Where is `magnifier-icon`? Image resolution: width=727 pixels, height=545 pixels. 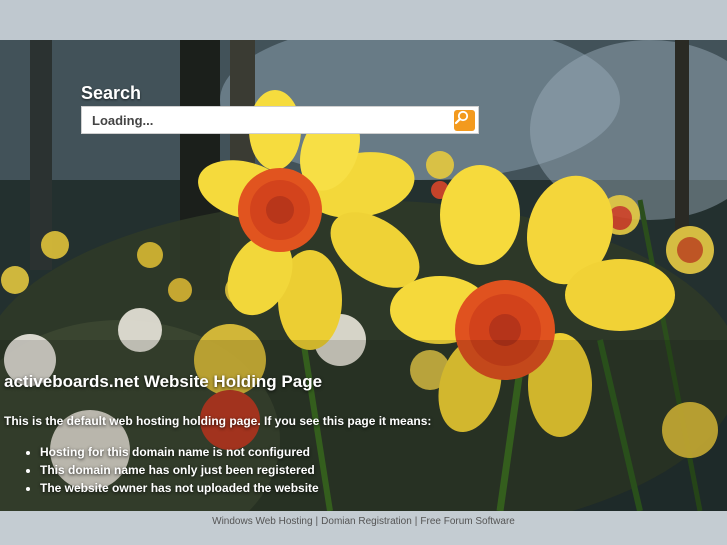 magnifier-icon is located at coordinates (461, 117).